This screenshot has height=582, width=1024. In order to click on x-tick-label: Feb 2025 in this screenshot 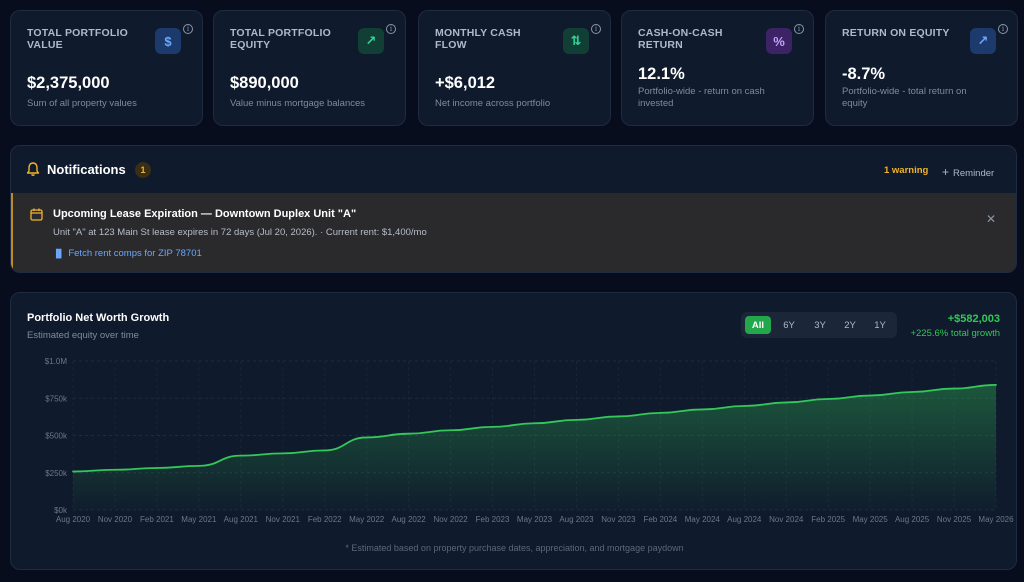, I will do `click(828, 519)`.